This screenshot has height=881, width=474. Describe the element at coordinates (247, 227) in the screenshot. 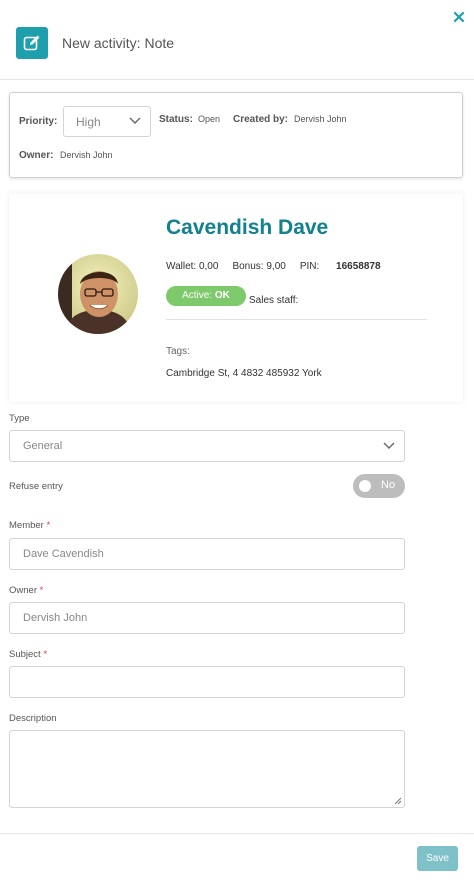

I see `member-name: Cavendish Dave` at that location.